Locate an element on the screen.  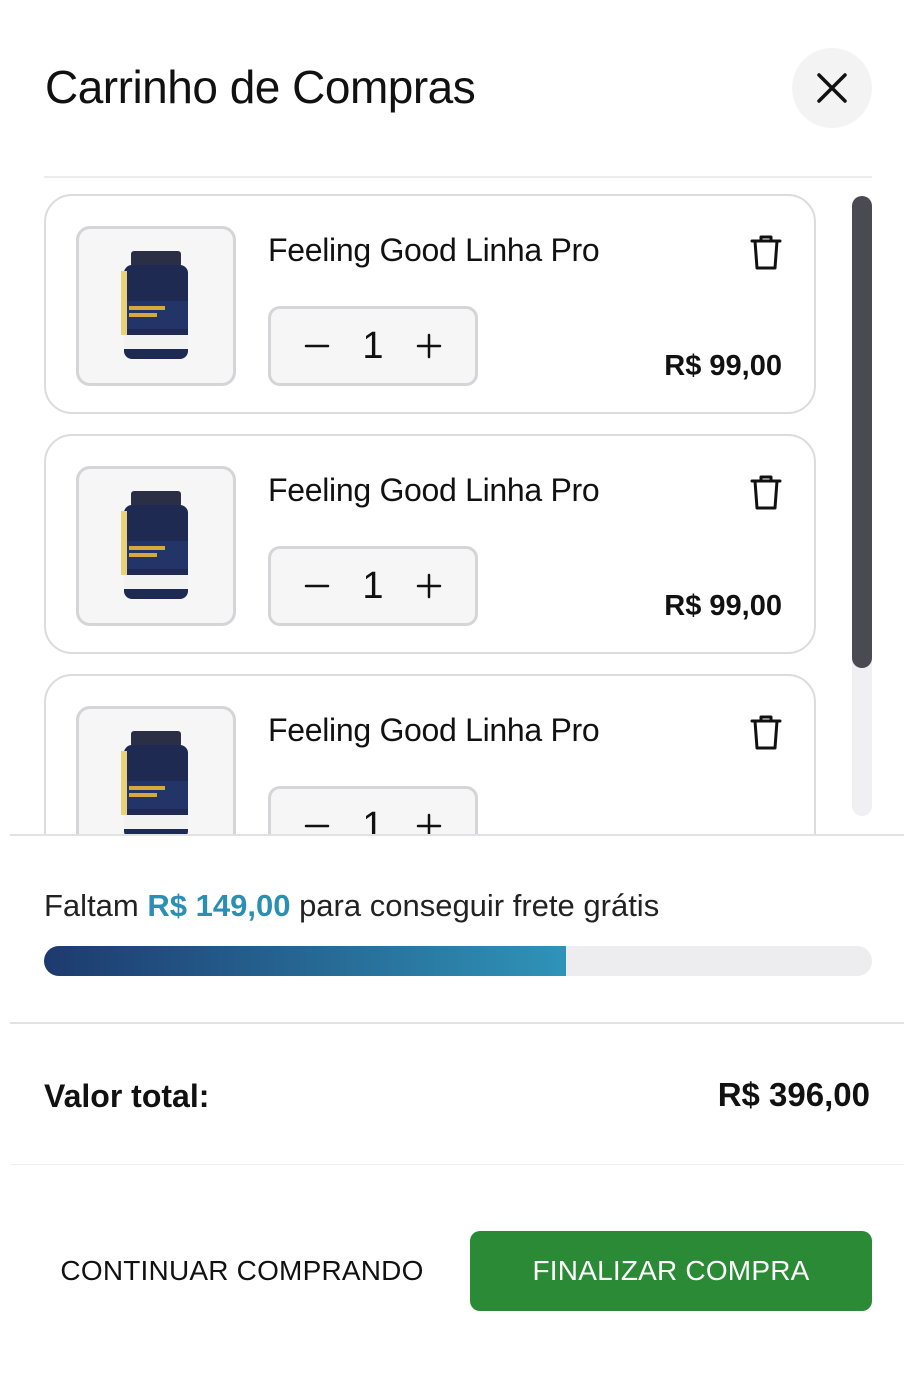
continue-shopping-button: CONTINUAR COMPRANDO is located at coordinates (242, 1271).